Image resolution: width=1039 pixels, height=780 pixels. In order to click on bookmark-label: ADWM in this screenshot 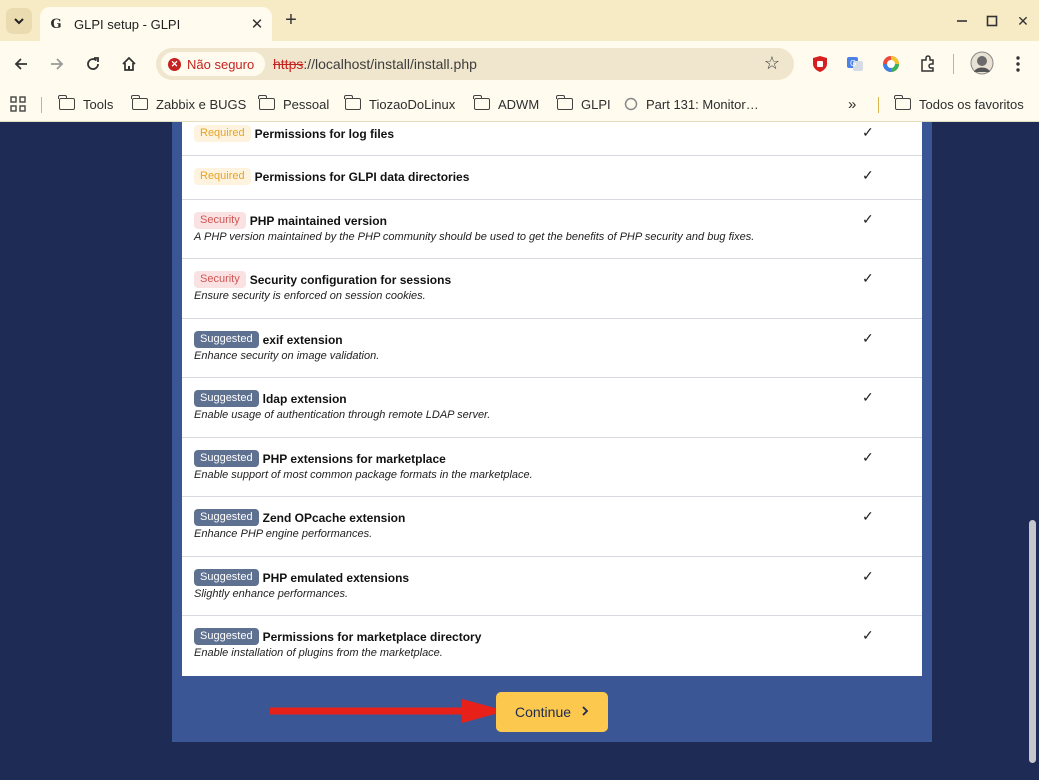, I will do `click(519, 104)`.